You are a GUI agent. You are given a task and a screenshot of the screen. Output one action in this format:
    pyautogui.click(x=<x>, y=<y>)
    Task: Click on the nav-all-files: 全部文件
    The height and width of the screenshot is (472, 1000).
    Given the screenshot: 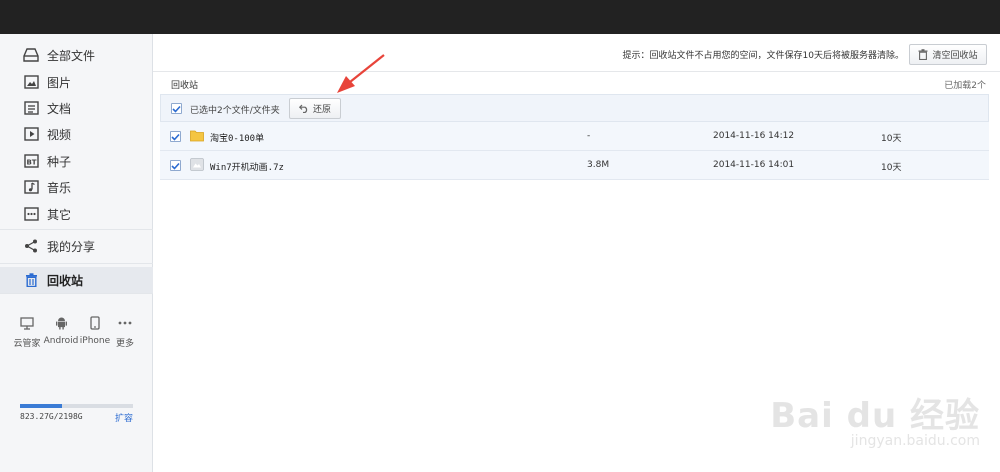 What is the action you would take?
    pyautogui.click(x=76, y=55)
    